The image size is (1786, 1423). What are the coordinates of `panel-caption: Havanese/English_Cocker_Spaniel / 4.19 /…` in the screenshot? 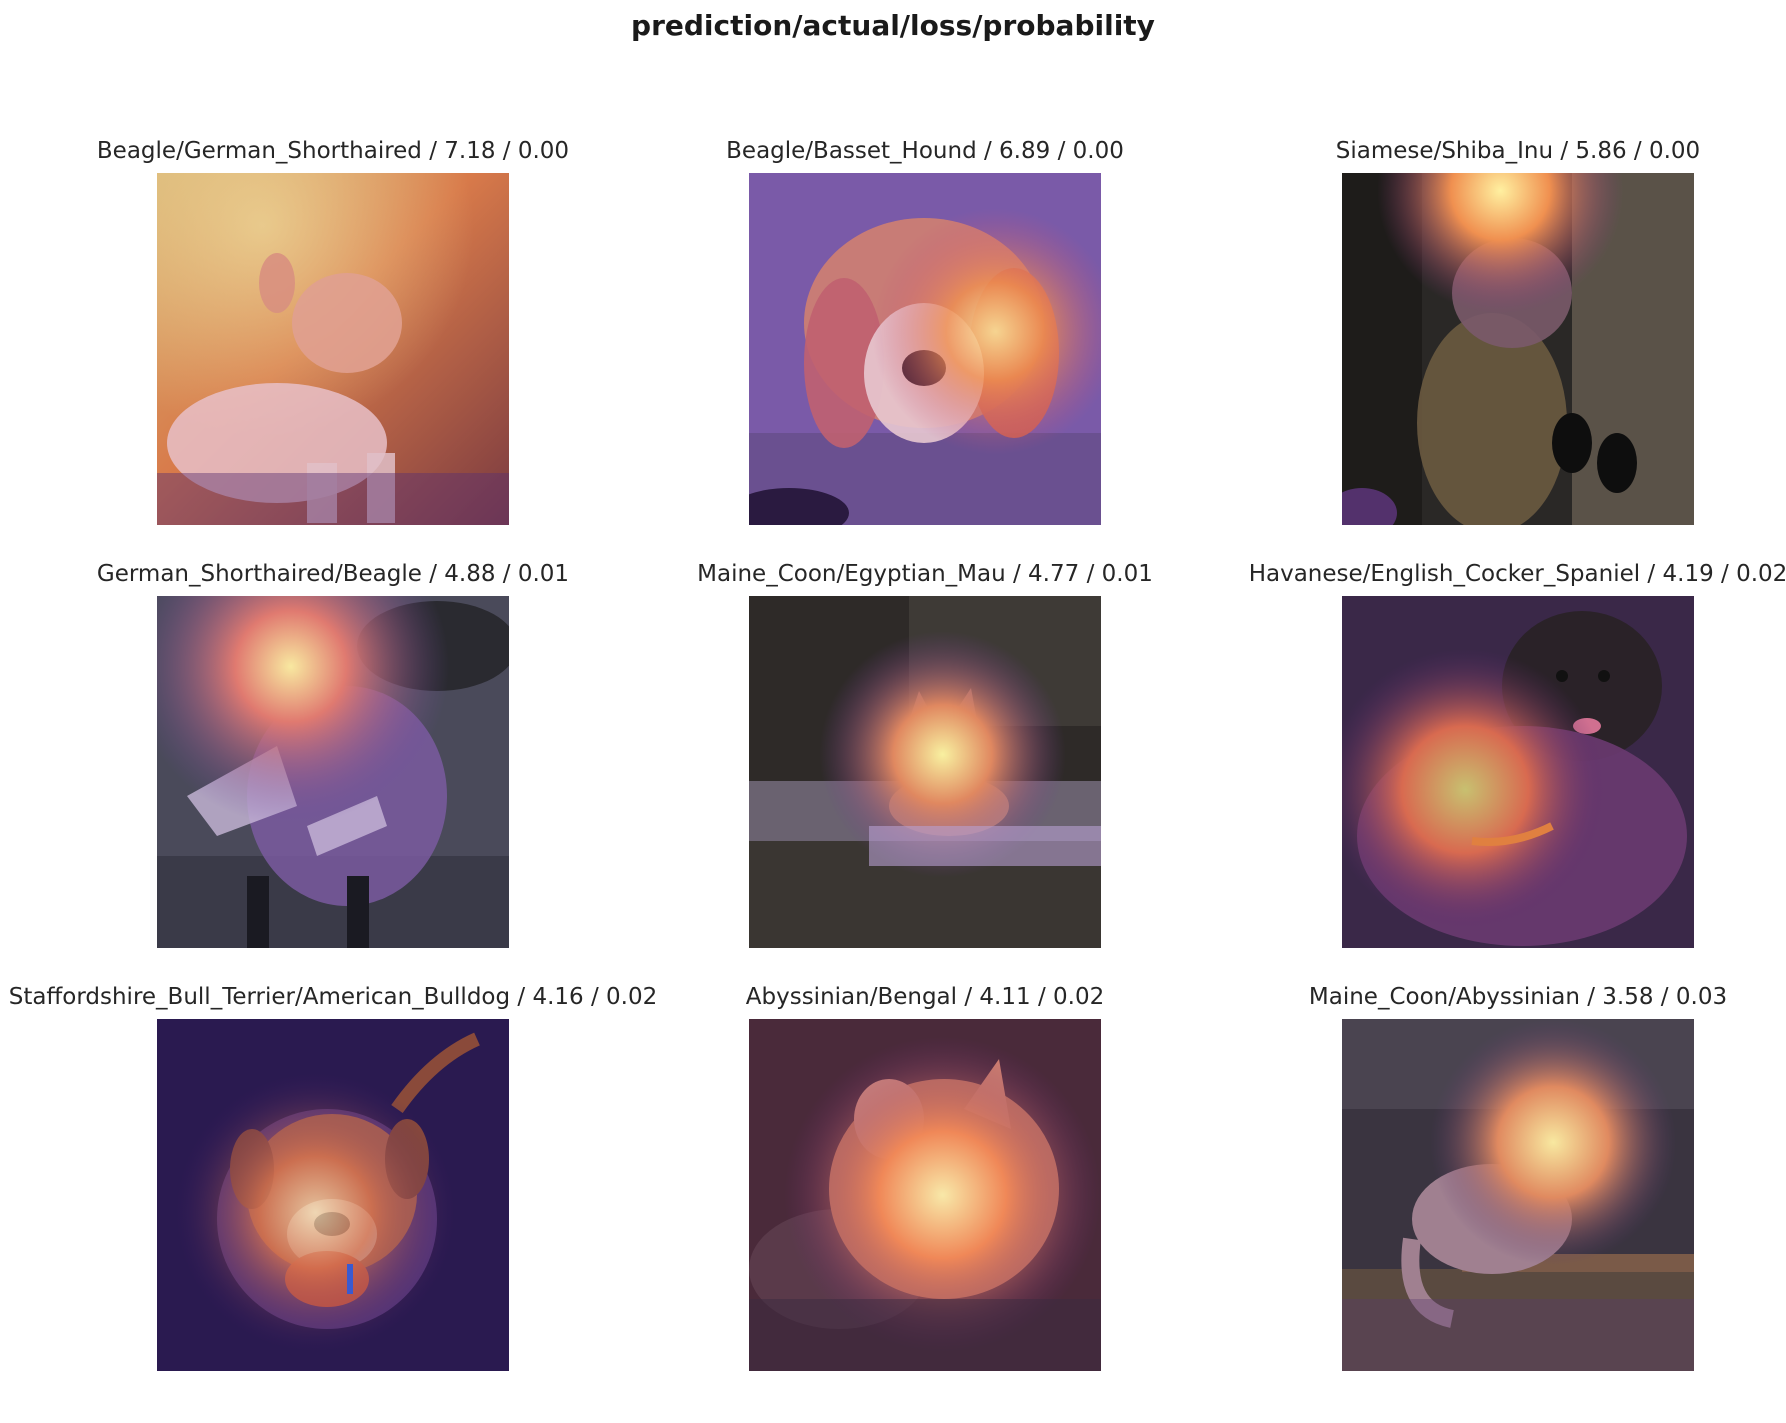 It's located at (1517, 574).